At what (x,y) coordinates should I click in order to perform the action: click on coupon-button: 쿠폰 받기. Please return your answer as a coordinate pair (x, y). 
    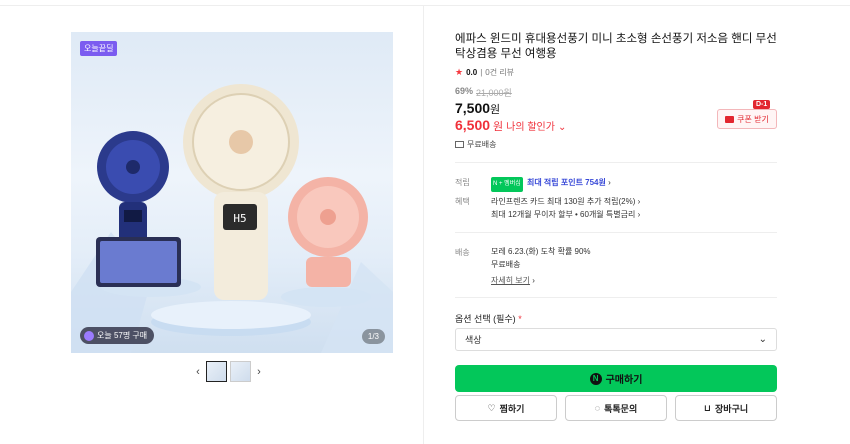
    Looking at the image, I should click on (747, 119).